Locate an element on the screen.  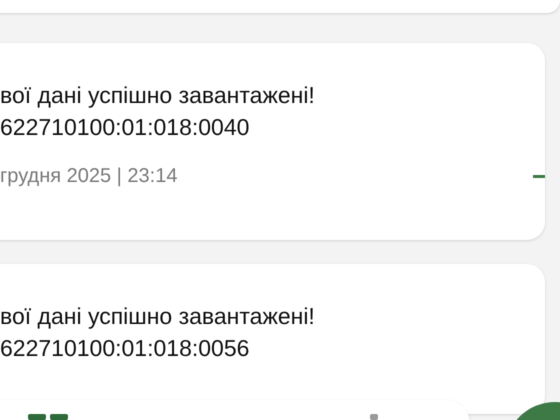
tab-icon is located at coordinates (374, 417).